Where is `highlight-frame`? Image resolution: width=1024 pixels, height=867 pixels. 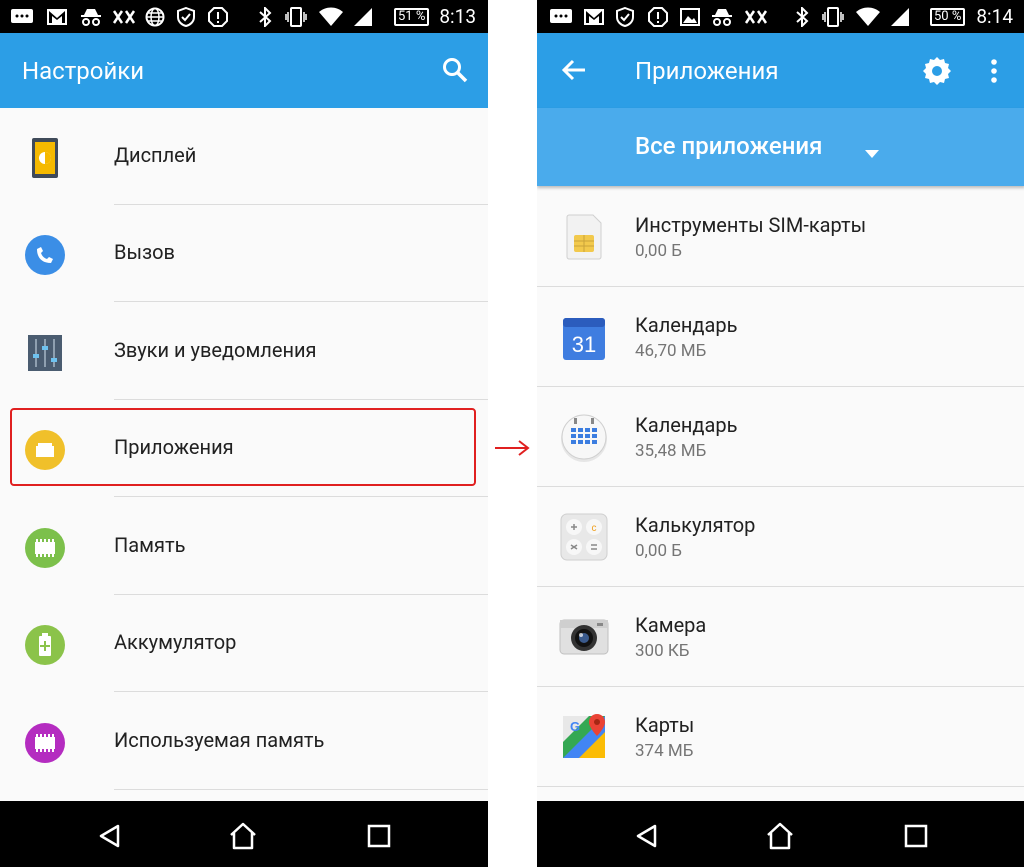
highlight-frame is located at coordinates (243, 447).